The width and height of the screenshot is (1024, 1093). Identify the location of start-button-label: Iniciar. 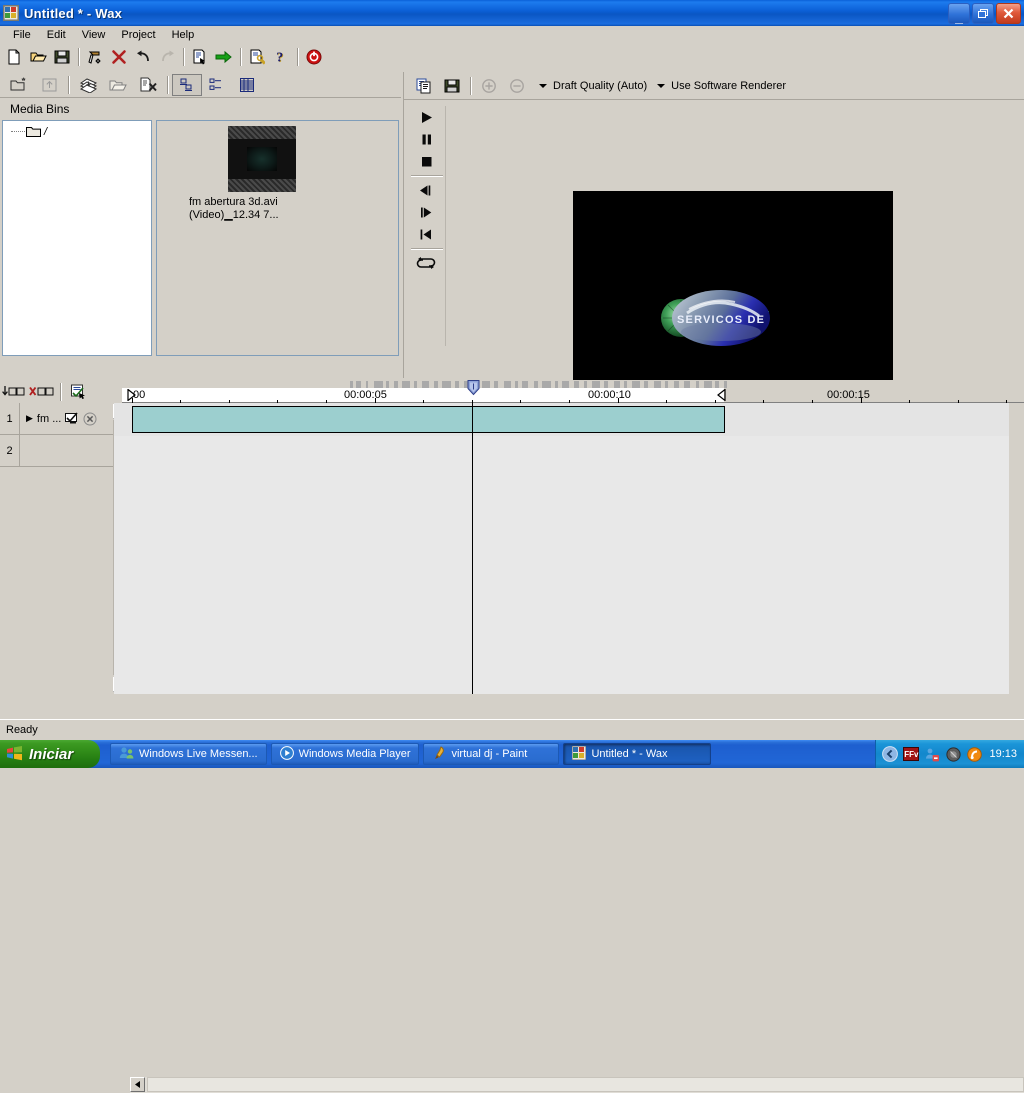
(51, 754).